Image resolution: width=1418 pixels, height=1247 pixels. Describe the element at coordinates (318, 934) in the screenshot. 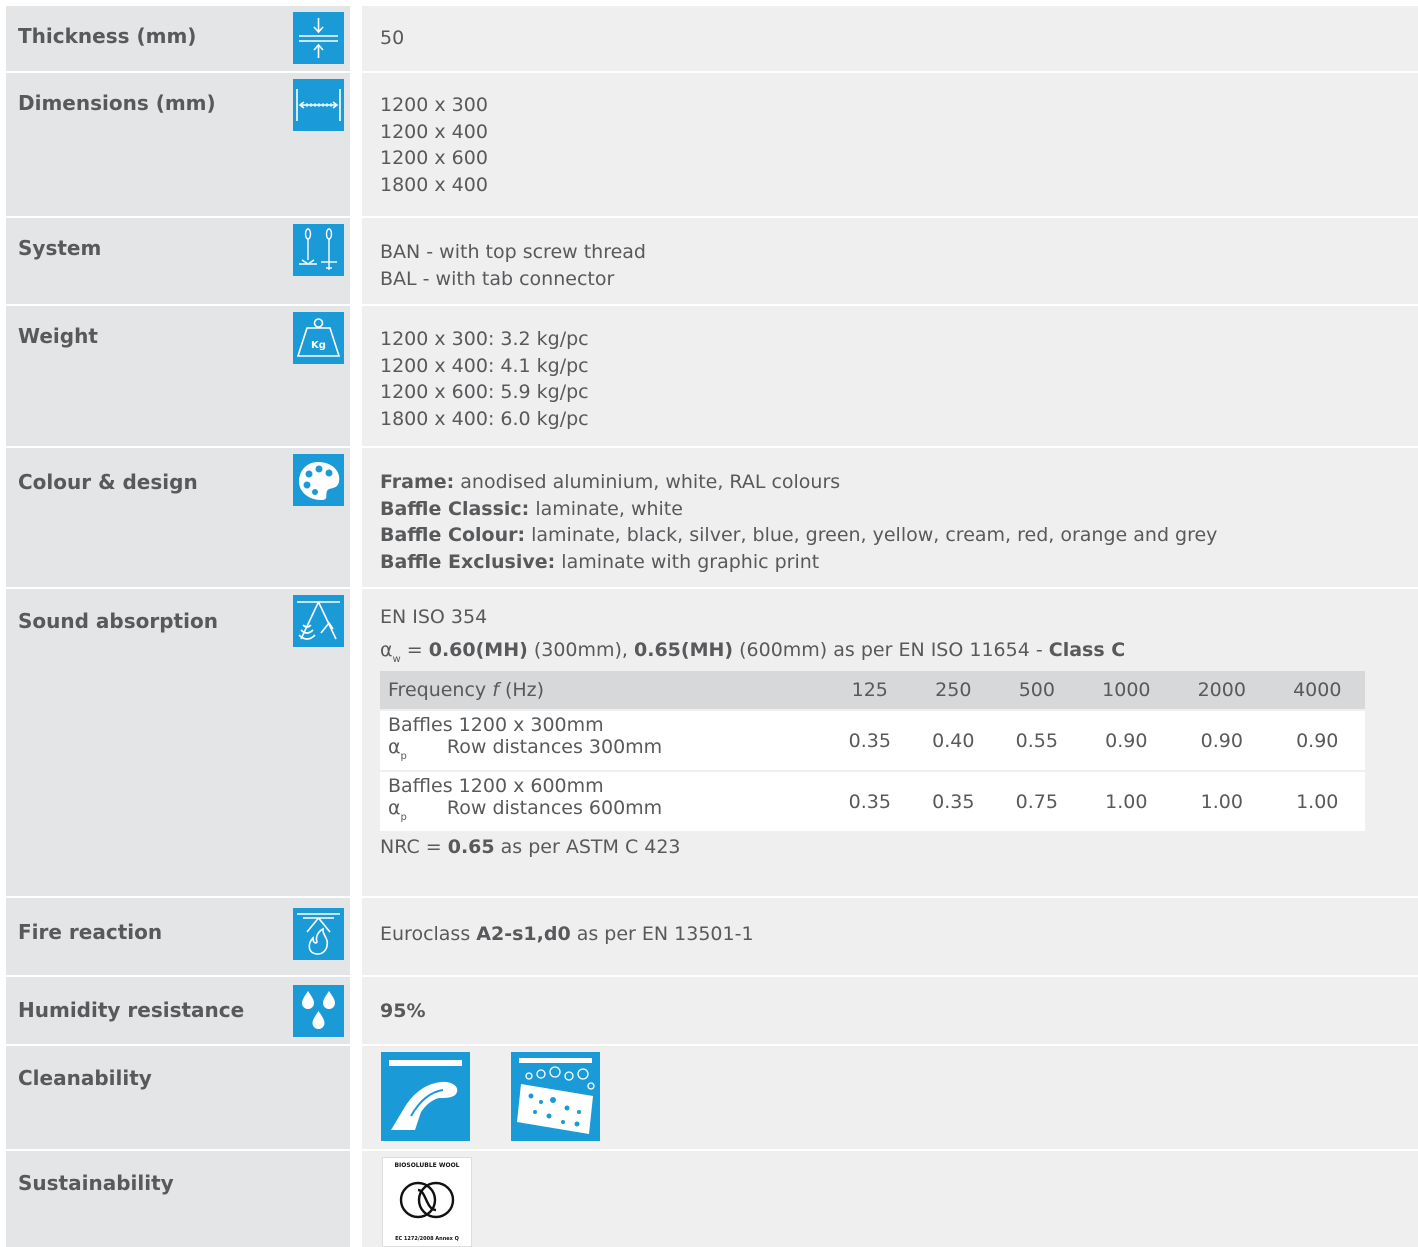

I see `fire-reaction-icon` at that location.